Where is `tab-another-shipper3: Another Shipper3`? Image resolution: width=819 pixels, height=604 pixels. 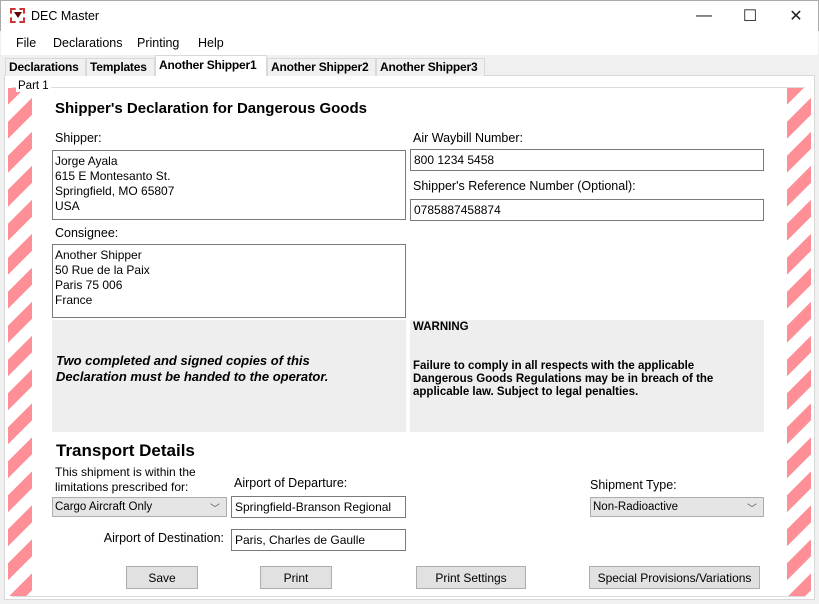
tab-another-shipper3: Another Shipper3 is located at coordinates (430, 67).